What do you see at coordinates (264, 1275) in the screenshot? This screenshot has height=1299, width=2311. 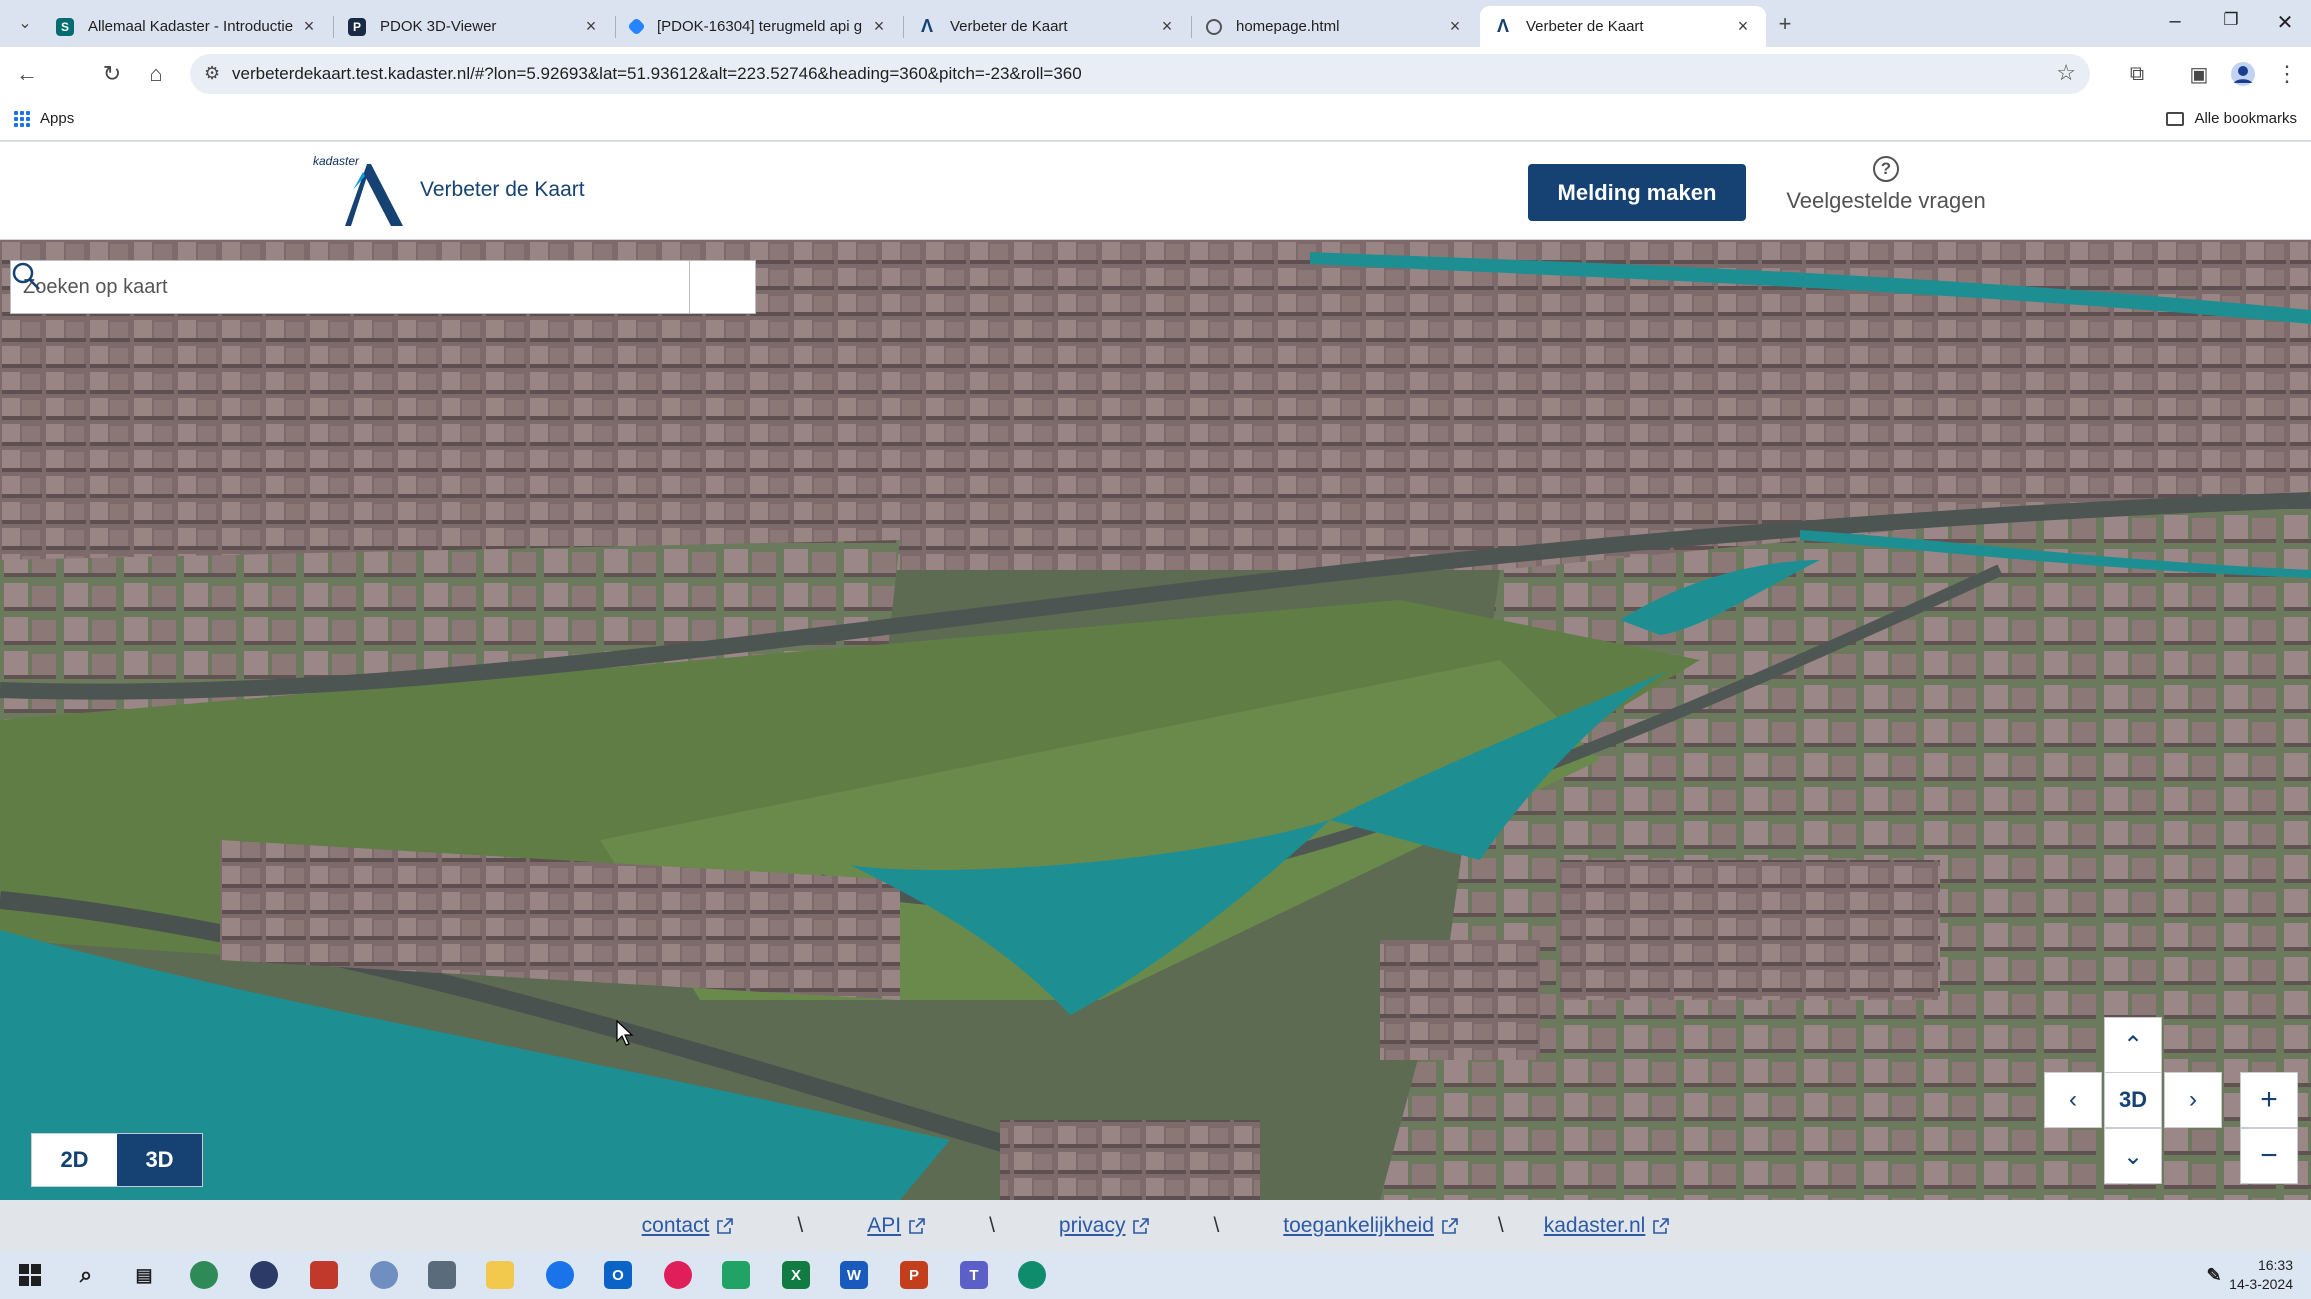 I see `vpn-app-icon` at bounding box center [264, 1275].